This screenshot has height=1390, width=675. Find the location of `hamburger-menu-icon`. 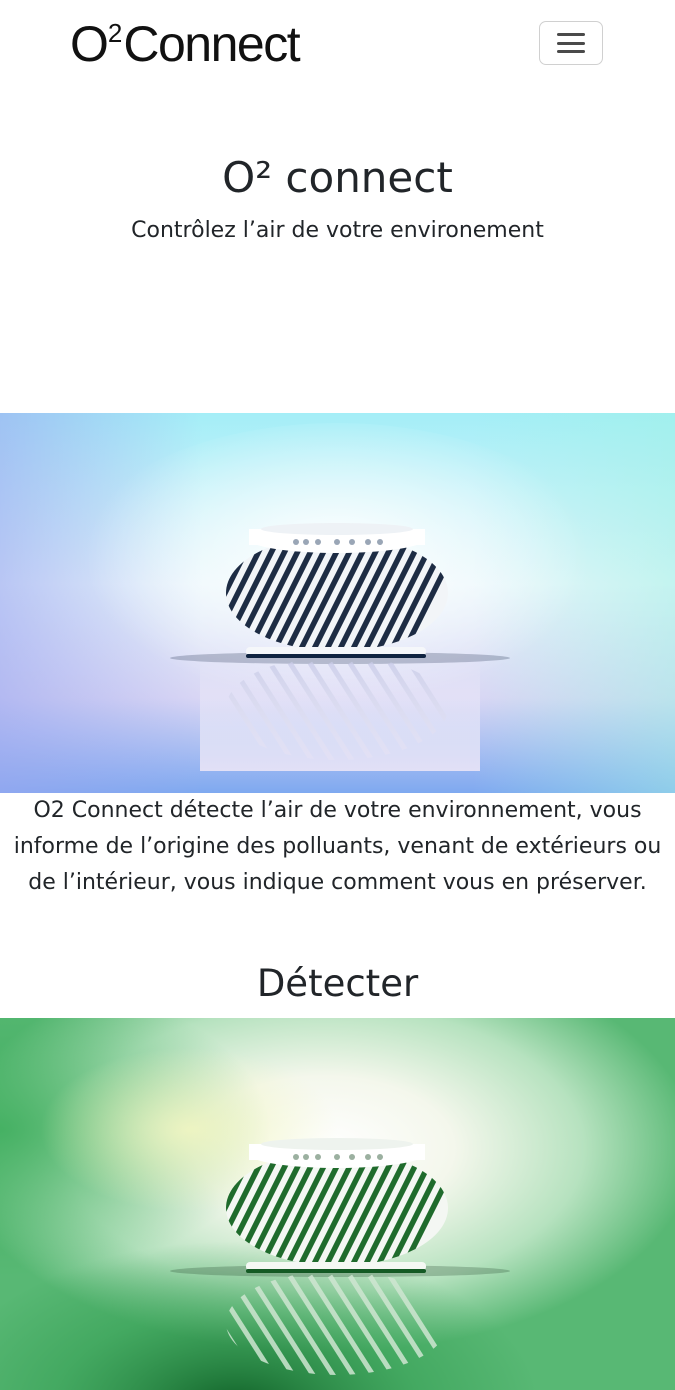

hamburger-menu-icon is located at coordinates (571, 43).